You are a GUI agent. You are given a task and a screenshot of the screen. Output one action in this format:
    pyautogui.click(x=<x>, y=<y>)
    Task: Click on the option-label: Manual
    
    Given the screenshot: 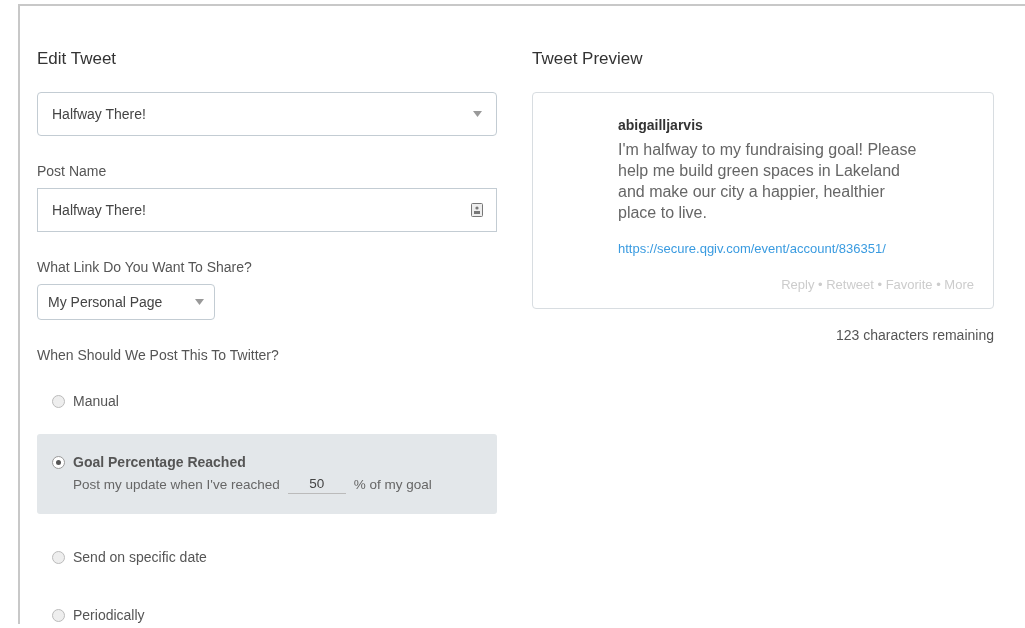 What is the action you would take?
    pyautogui.click(x=96, y=401)
    